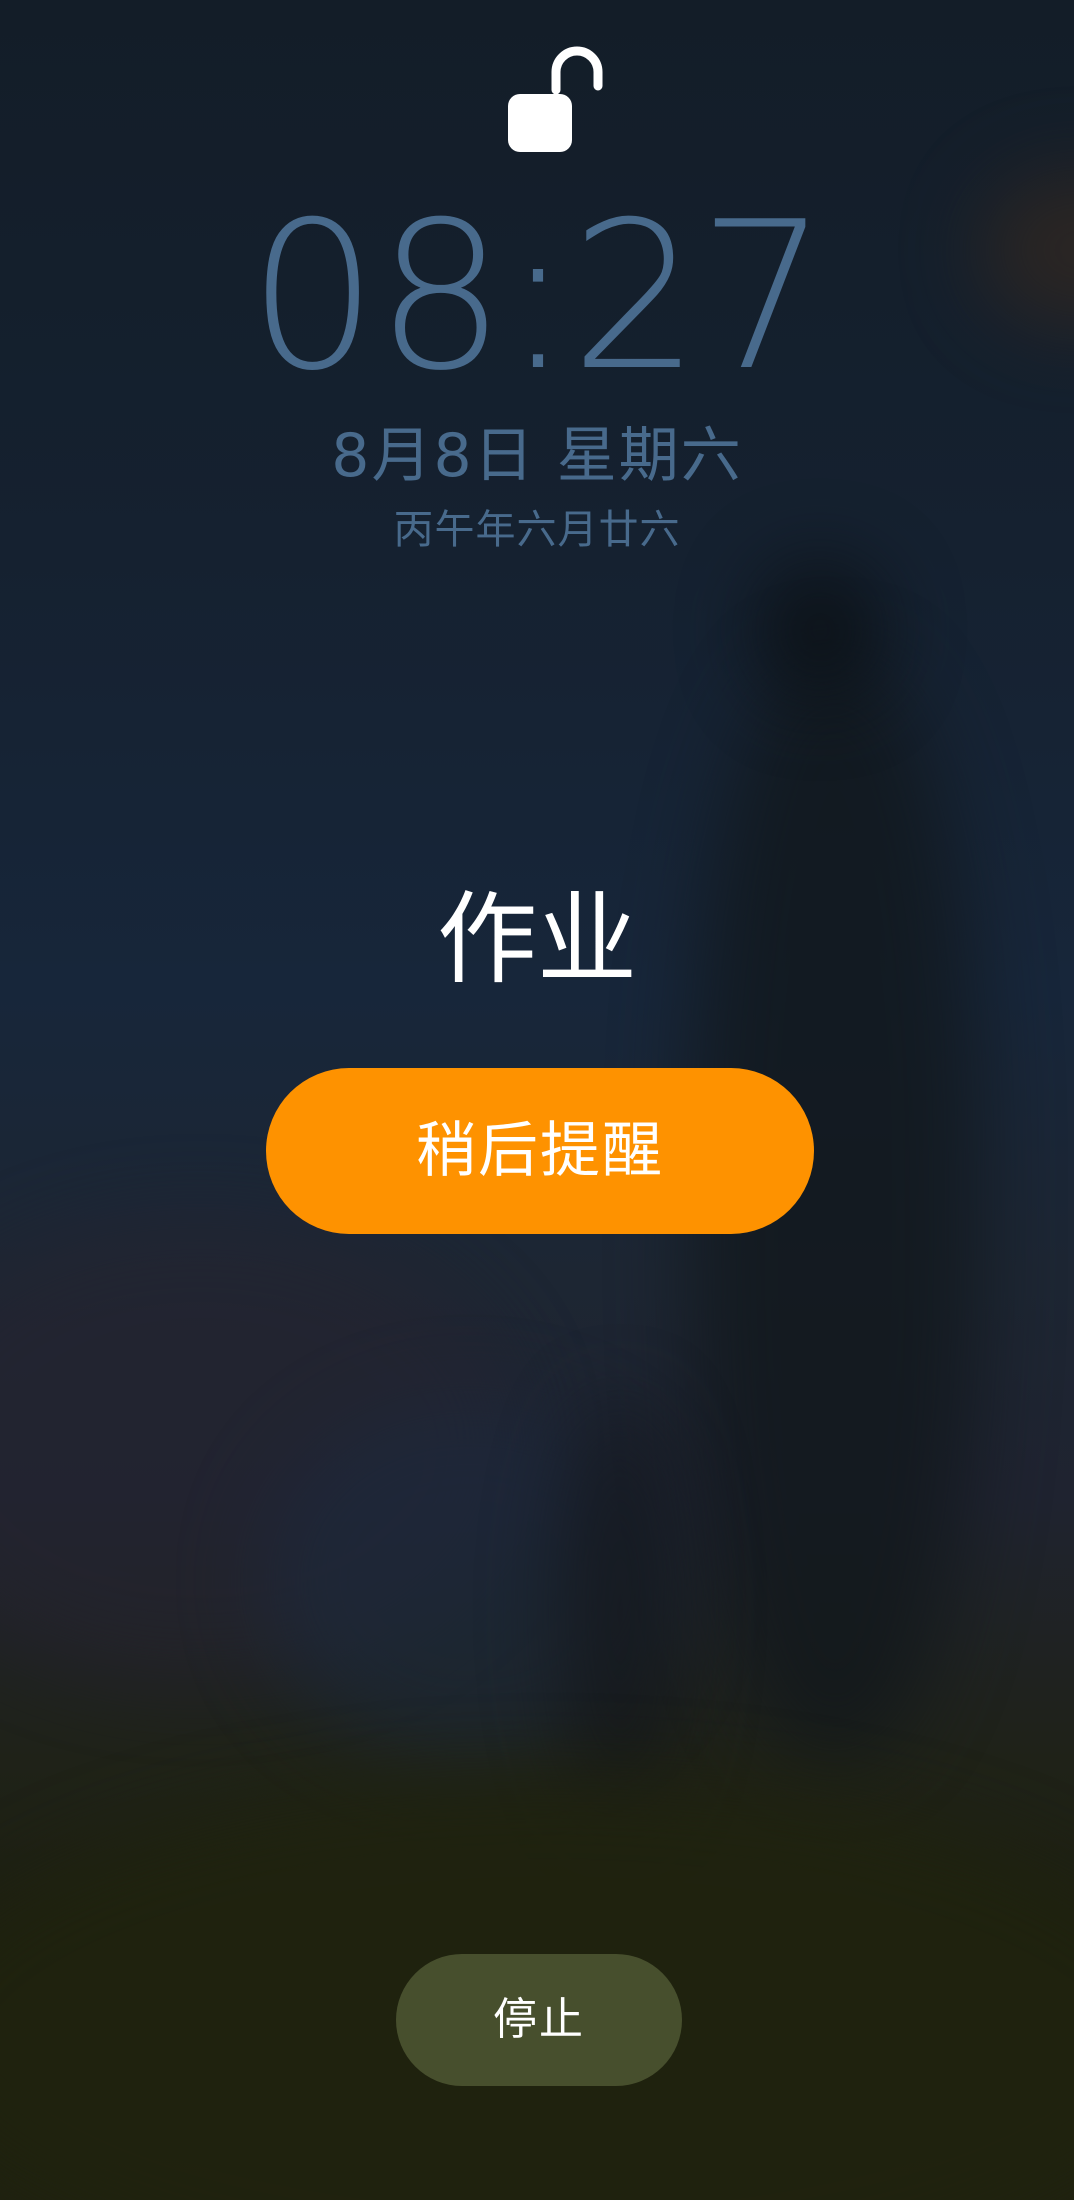  What do you see at coordinates (537, 939) in the screenshot?
I see `alarm-label: 作业` at bounding box center [537, 939].